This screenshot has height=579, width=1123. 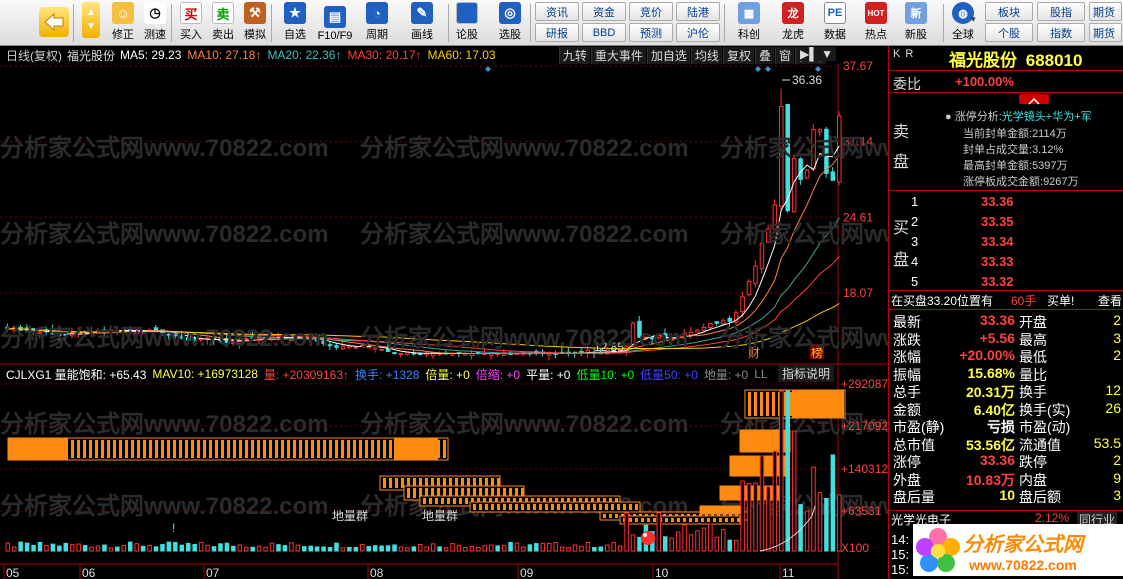 I want to click on limit-stat-label: 封单占成交量:, so click(x=998, y=150).